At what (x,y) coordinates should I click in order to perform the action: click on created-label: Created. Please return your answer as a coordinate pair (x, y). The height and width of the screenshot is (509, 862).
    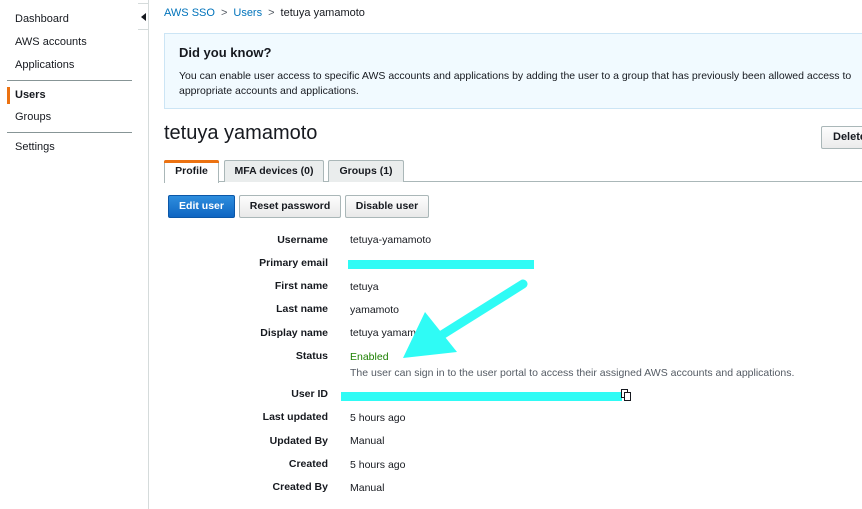
    Looking at the image, I should click on (308, 464).